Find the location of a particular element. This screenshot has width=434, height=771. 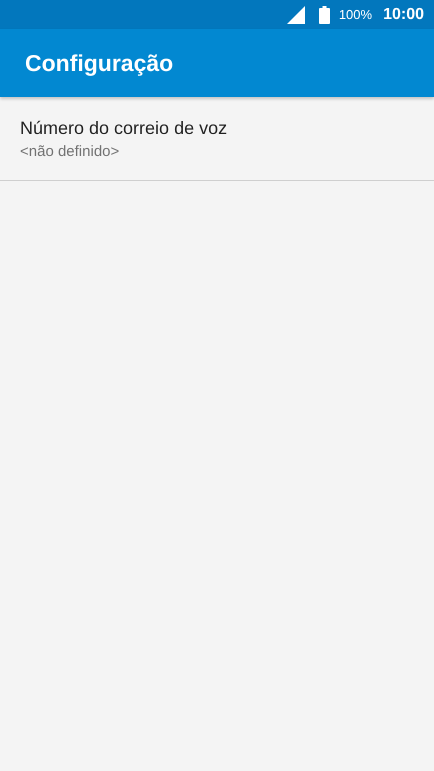

setting-summary: <não definido> is located at coordinates (70, 151).